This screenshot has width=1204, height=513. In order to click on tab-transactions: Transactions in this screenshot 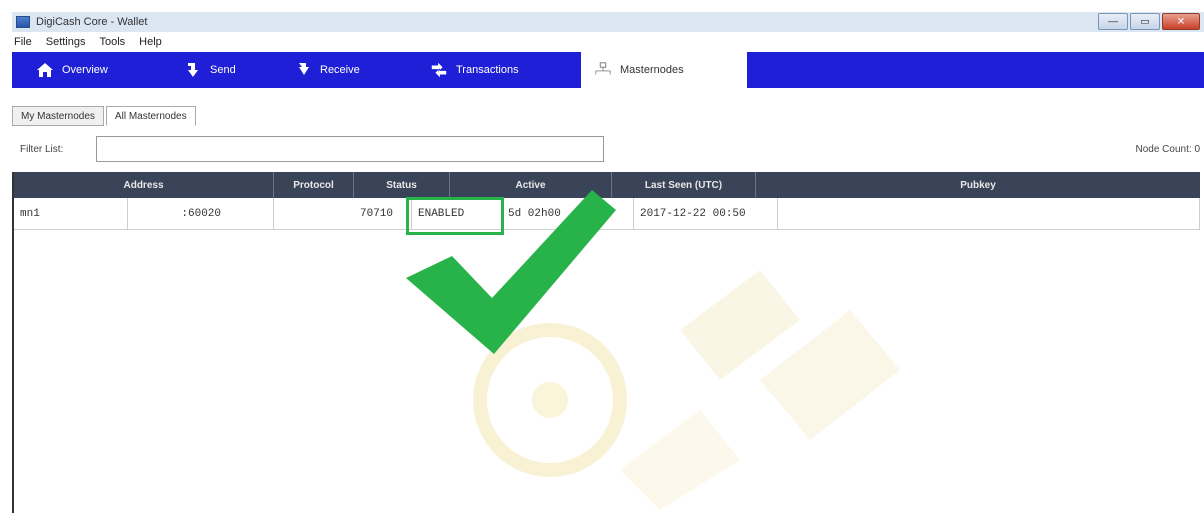, I will do `click(505, 70)`.